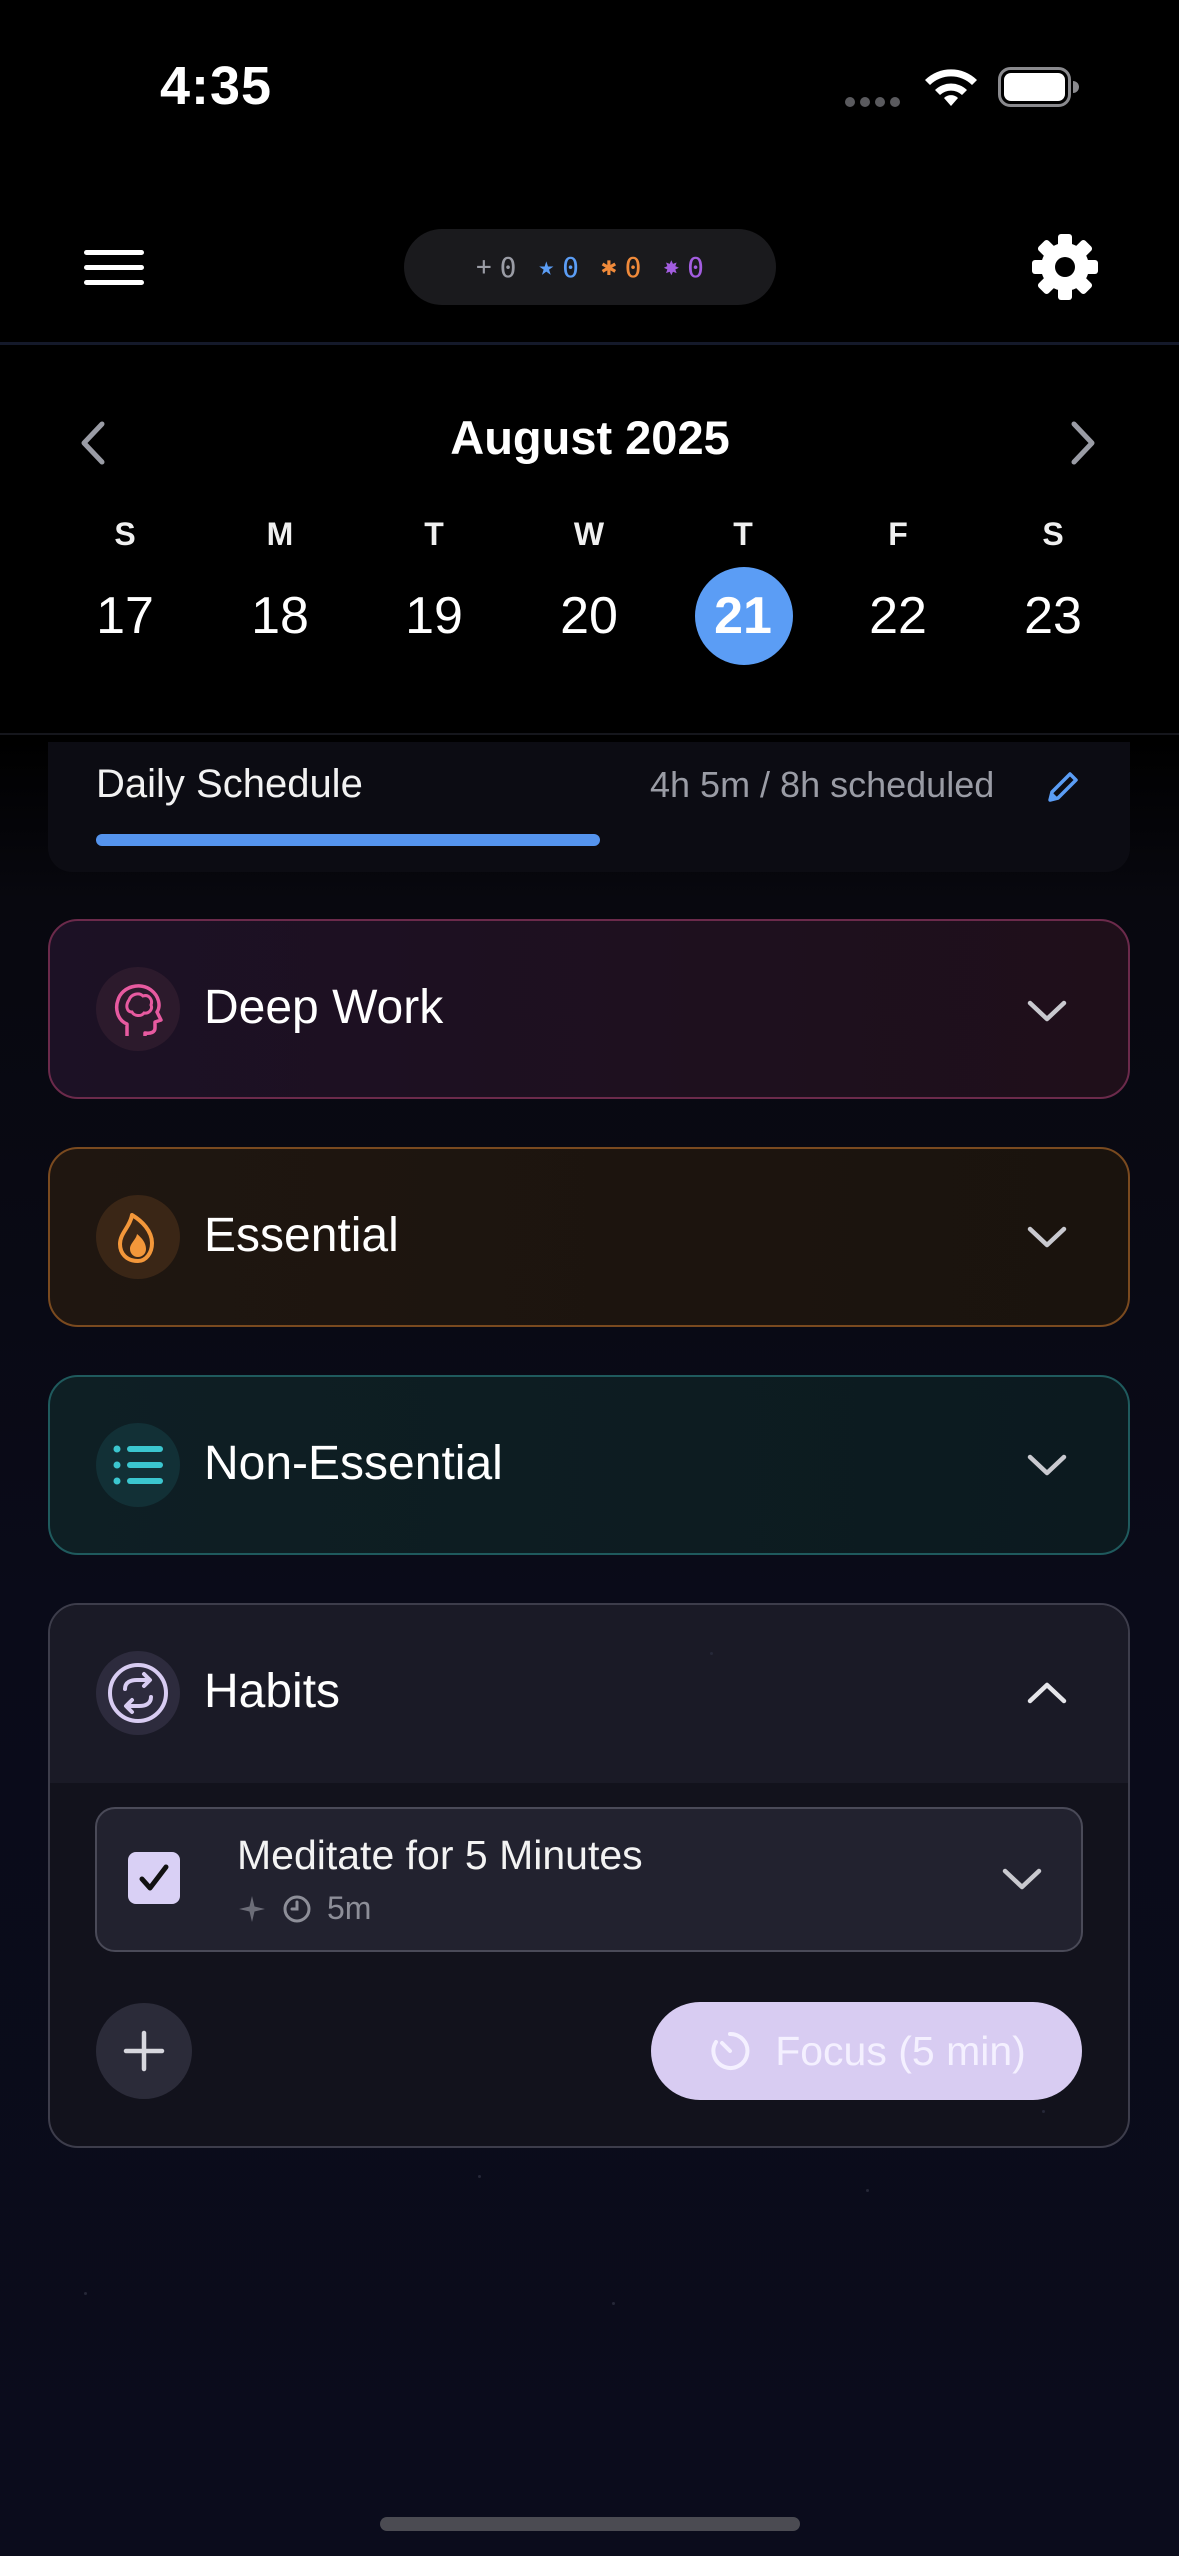 The height and width of the screenshot is (2556, 1179). Describe the element at coordinates (301, 1235) in the screenshot. I see `category-label: Essential` at that location.